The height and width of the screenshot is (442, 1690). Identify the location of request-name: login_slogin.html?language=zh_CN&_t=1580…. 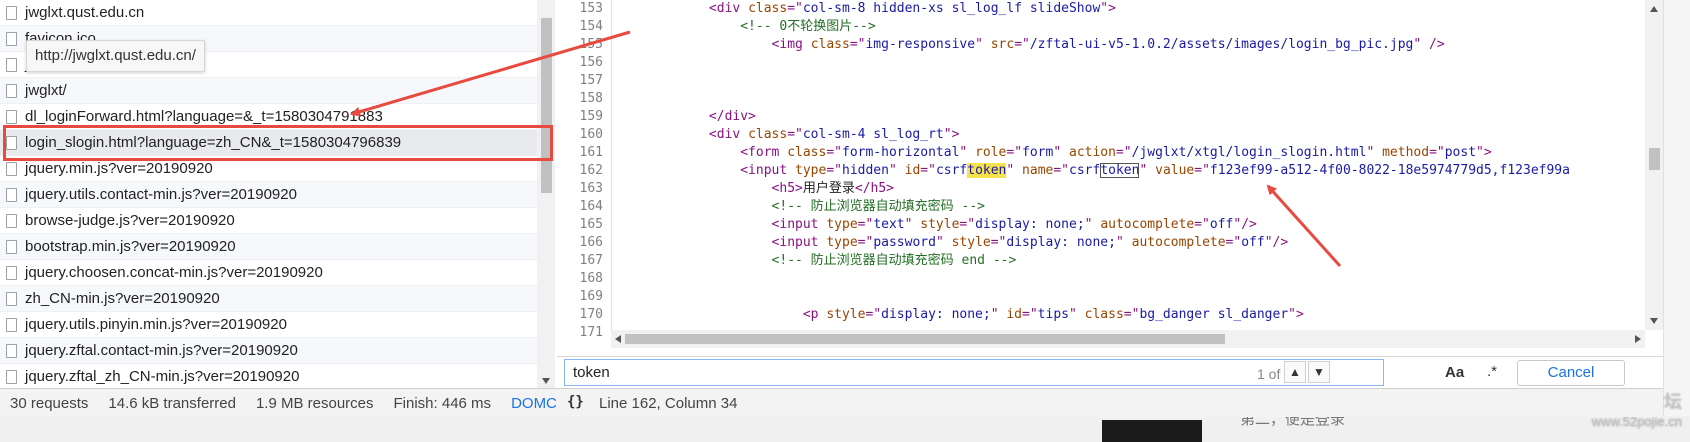
(213, 142).